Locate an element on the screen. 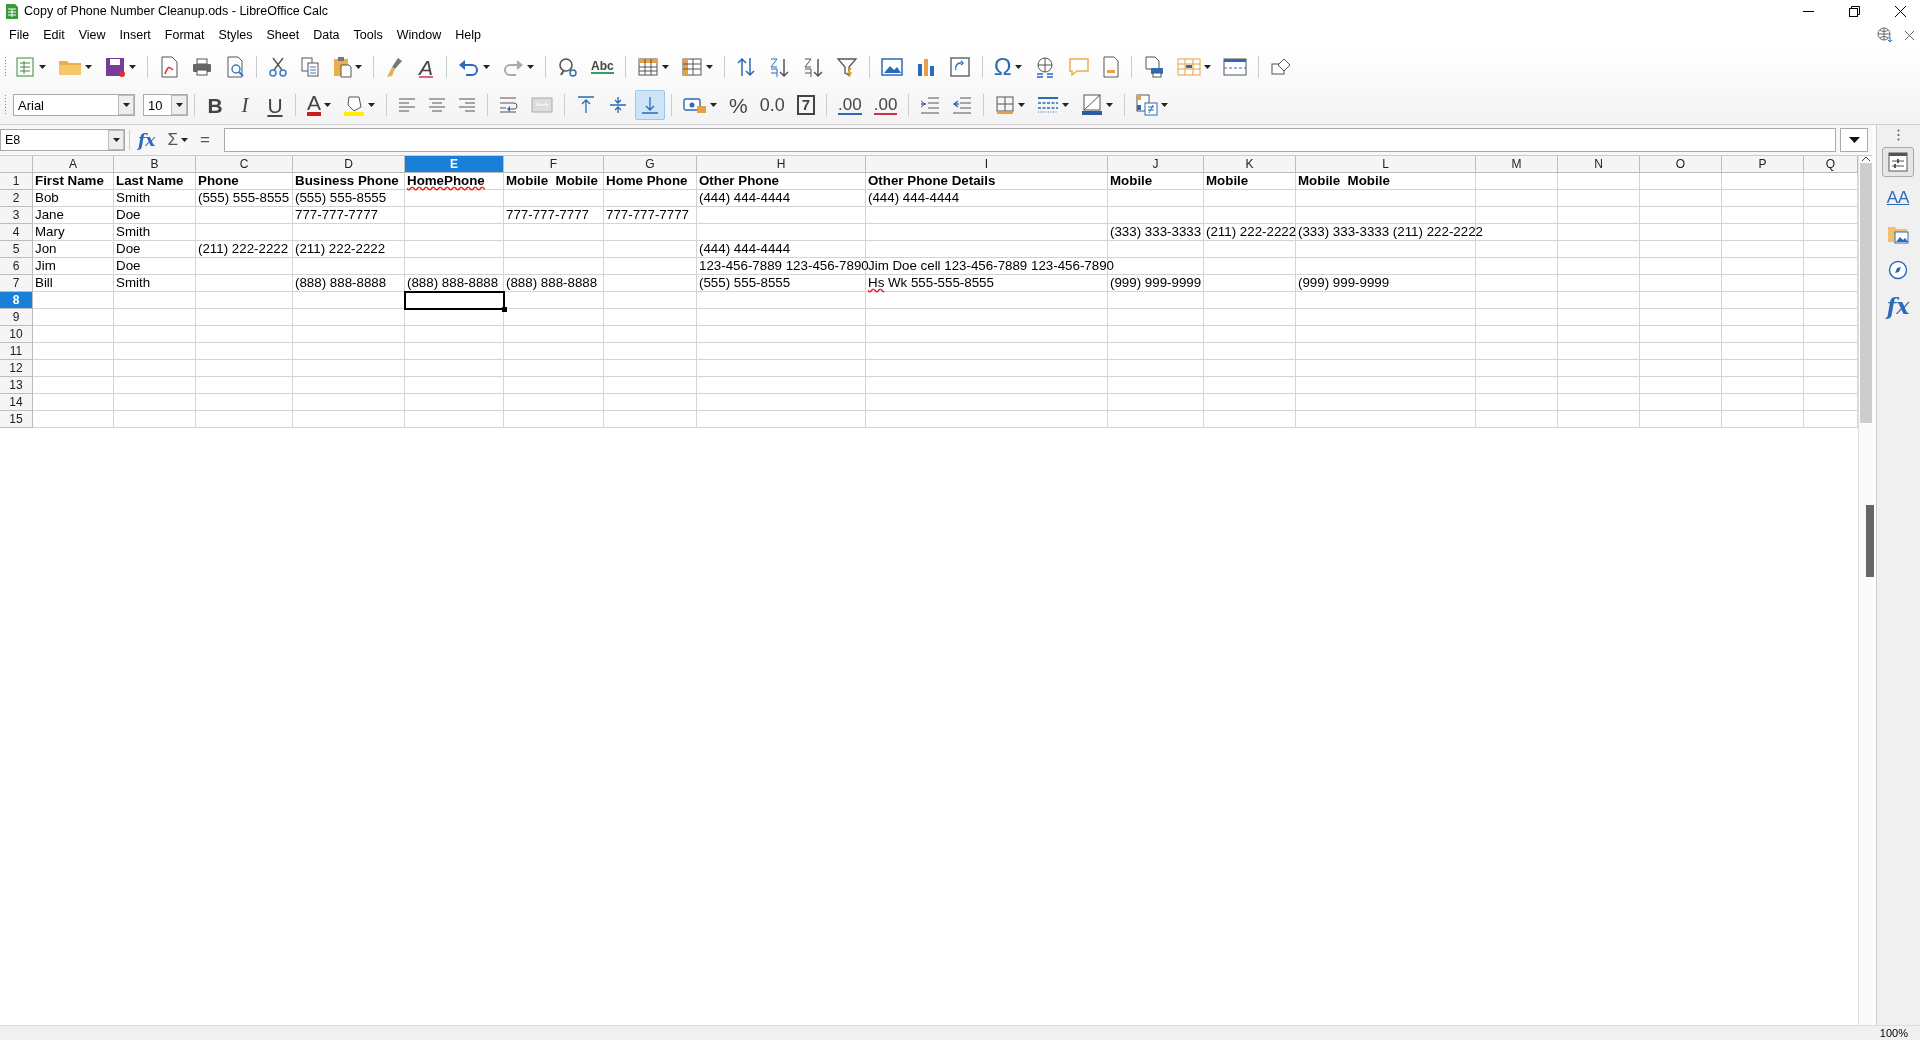 The height and width of the screenshot is (1040, 1920). sidebar-handle is located at coordinates (1870, 541).